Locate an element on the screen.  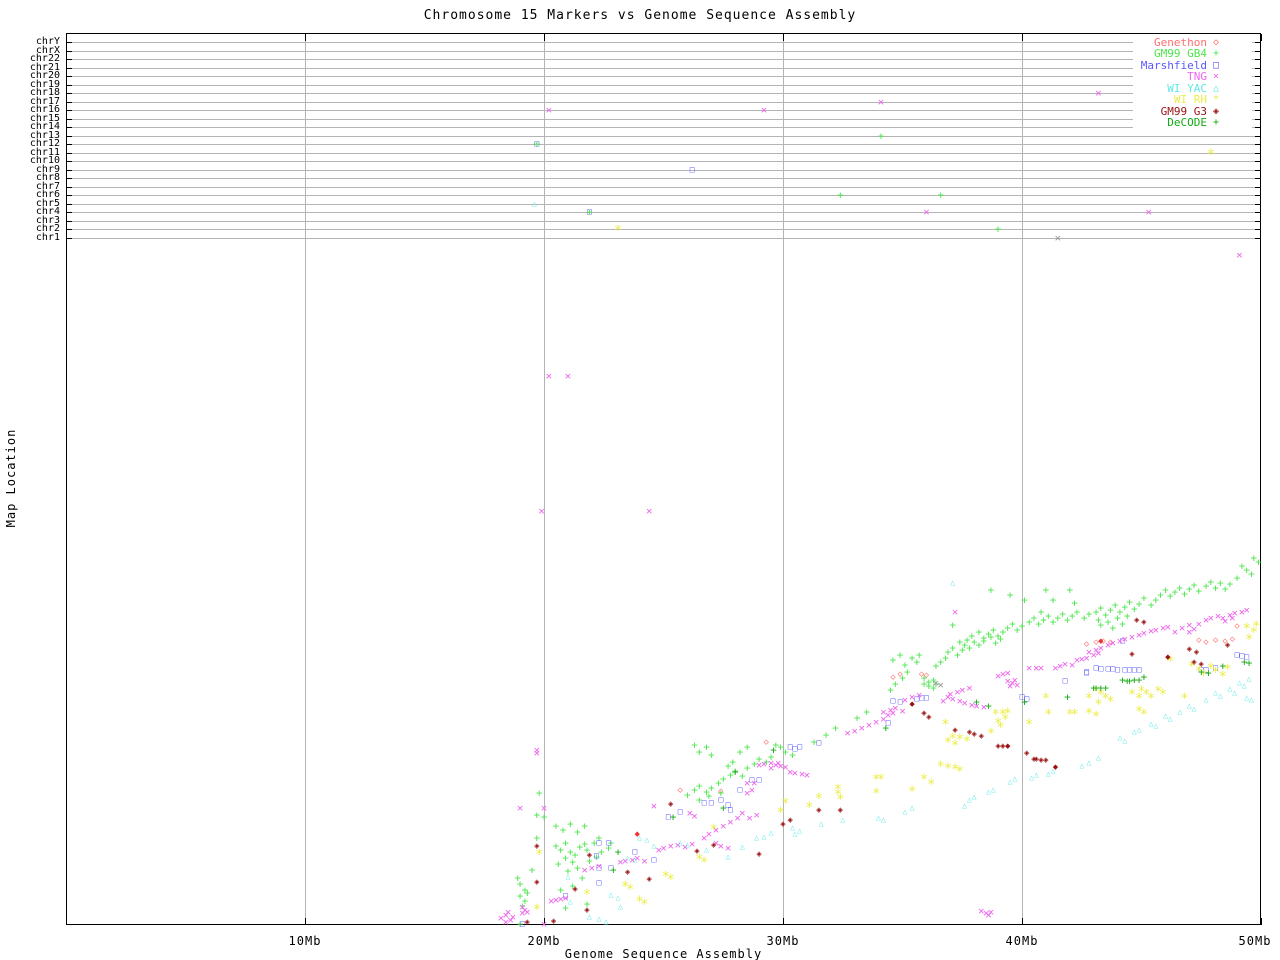
triangle-open-legend-icon: △ is located at coordinates (1216, 88).